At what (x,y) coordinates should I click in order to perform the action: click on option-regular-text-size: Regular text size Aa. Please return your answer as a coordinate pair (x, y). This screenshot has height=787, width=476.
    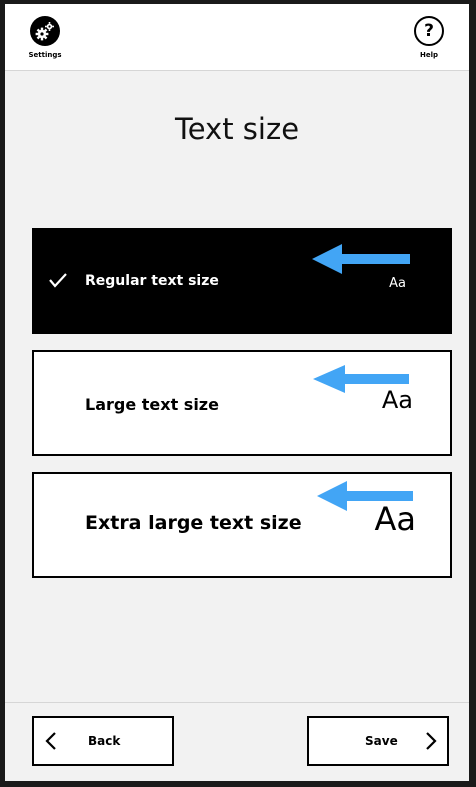
    Looking at the image, I should click on (242, 281).